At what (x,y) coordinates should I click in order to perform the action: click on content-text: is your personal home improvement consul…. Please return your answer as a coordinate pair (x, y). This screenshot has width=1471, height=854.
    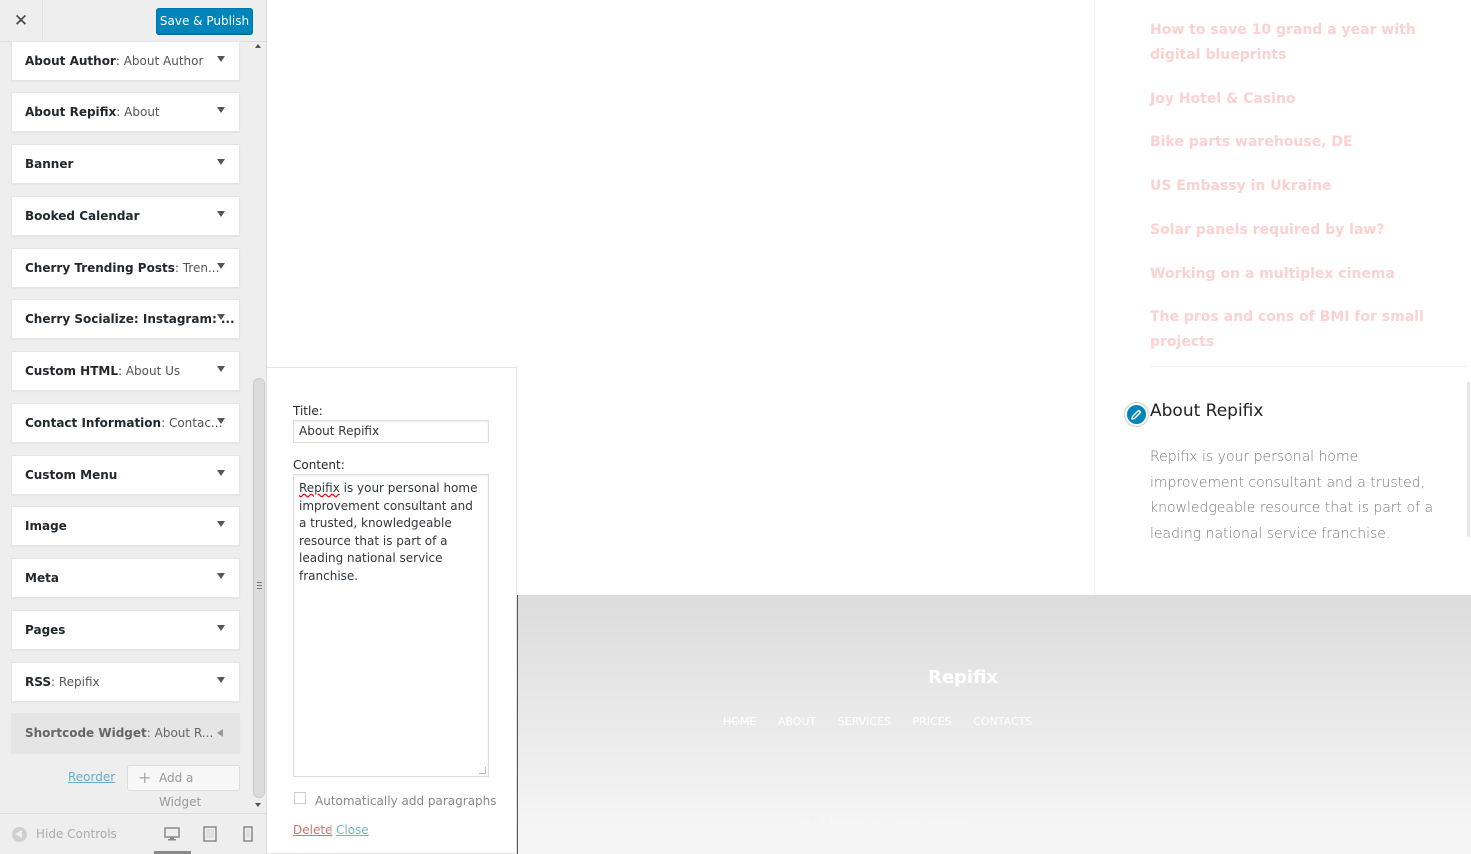
    Looking at the image, I should click on (388, 532).